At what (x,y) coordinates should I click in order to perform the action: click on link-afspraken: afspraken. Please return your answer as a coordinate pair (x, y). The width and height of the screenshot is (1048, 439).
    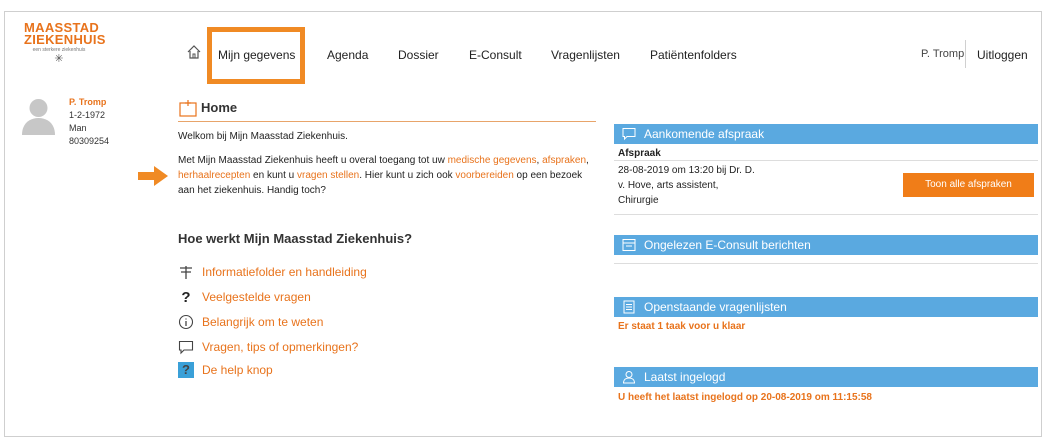
    Looking at the image, I should click on (564, 160).